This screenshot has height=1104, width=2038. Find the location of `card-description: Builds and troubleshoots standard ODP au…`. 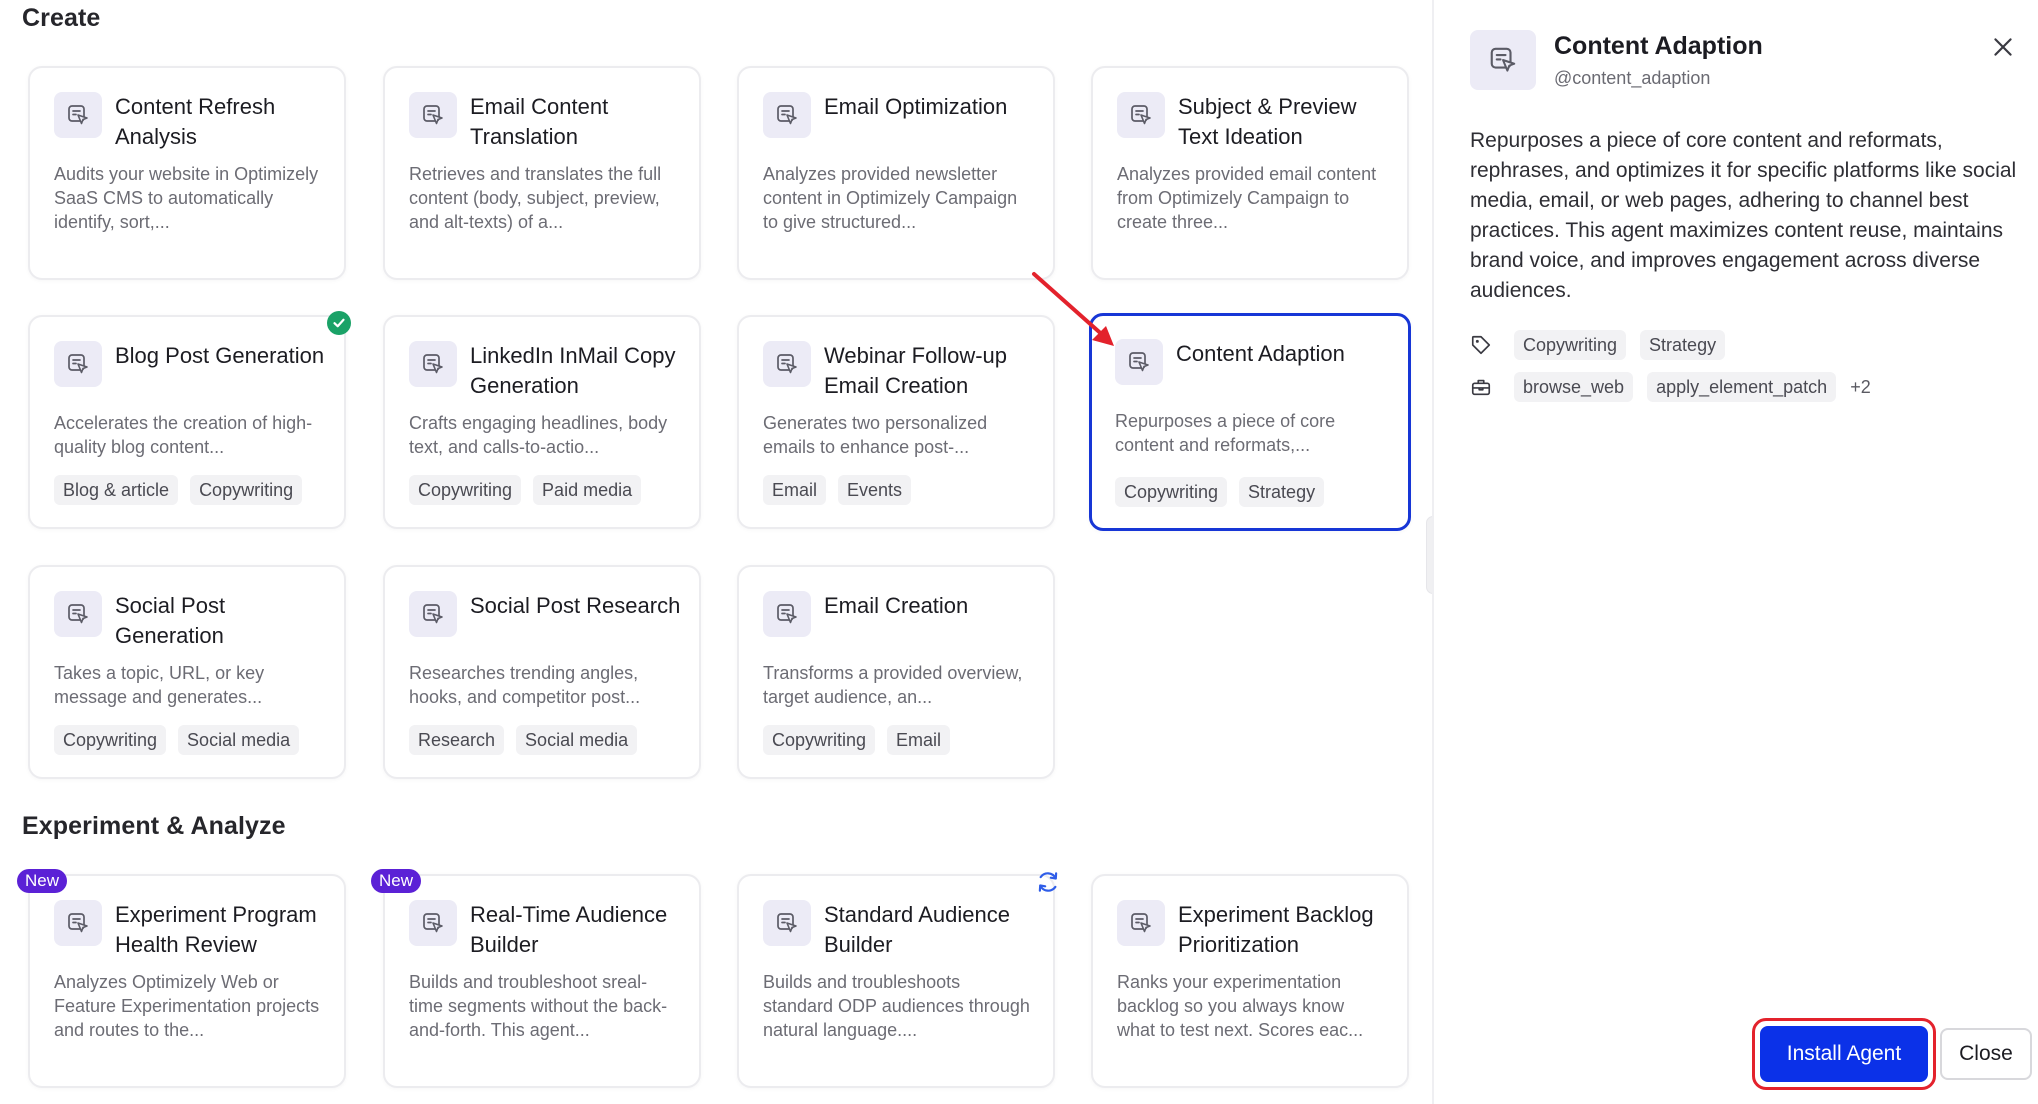

card-description: Builds and troubleshoots standard ODP au… is located at coordinates (896, 1006).